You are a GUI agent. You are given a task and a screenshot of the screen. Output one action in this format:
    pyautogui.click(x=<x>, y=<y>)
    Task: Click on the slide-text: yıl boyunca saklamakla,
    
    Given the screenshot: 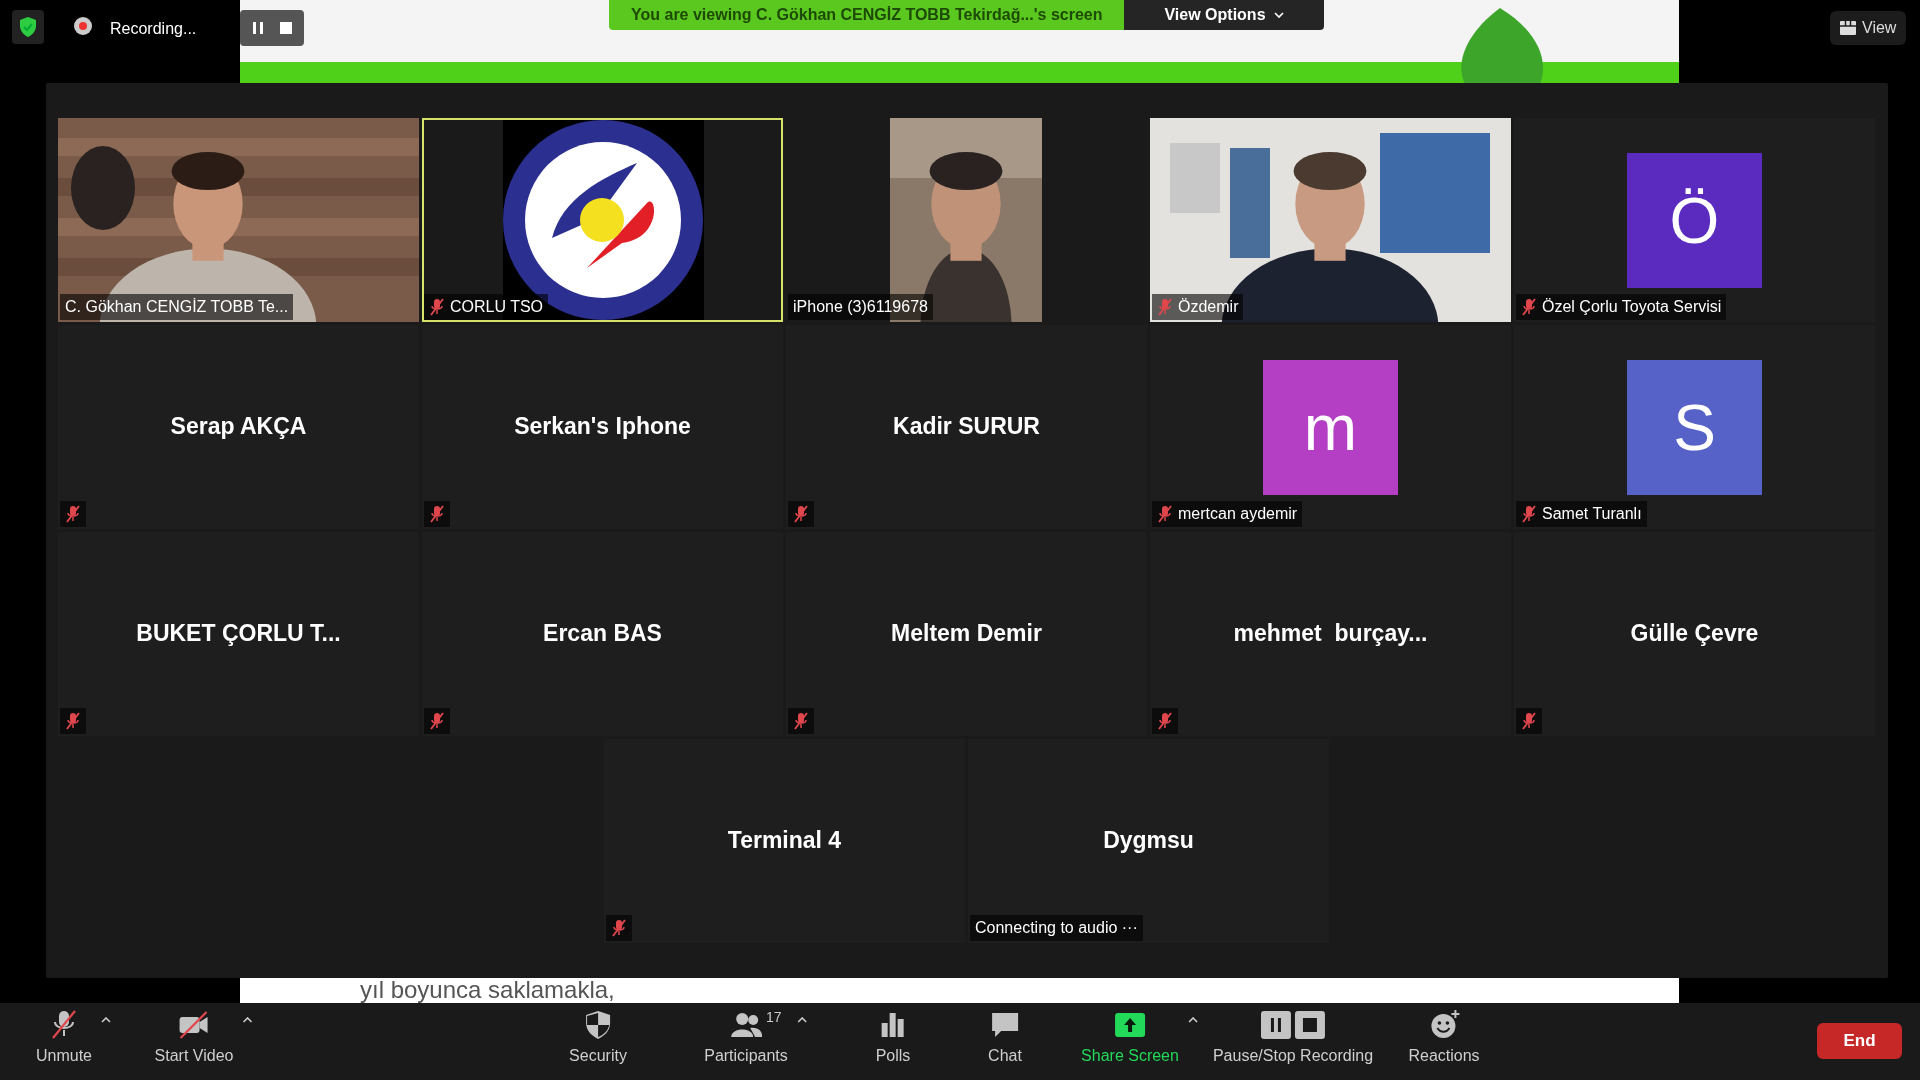 What is the action you would take?
    pyautogui.click(x=487, y=990)
    